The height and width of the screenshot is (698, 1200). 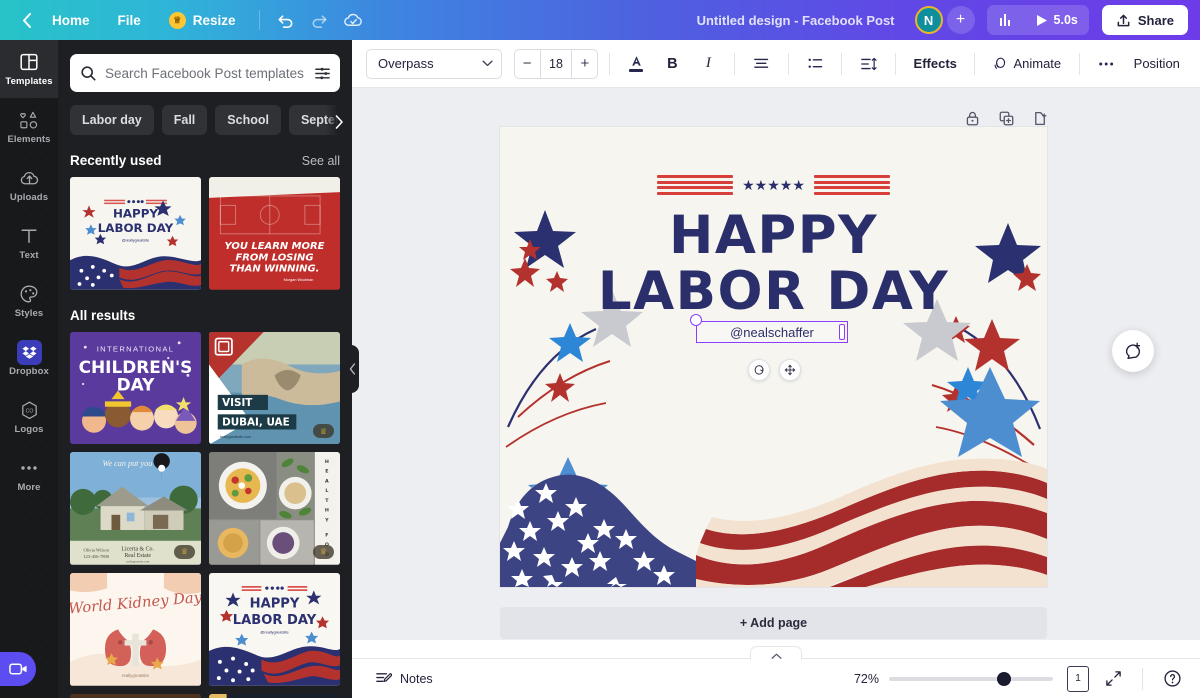 I want to click on design-title-line-2: LABOR DAY, so click(x=773, y=291).